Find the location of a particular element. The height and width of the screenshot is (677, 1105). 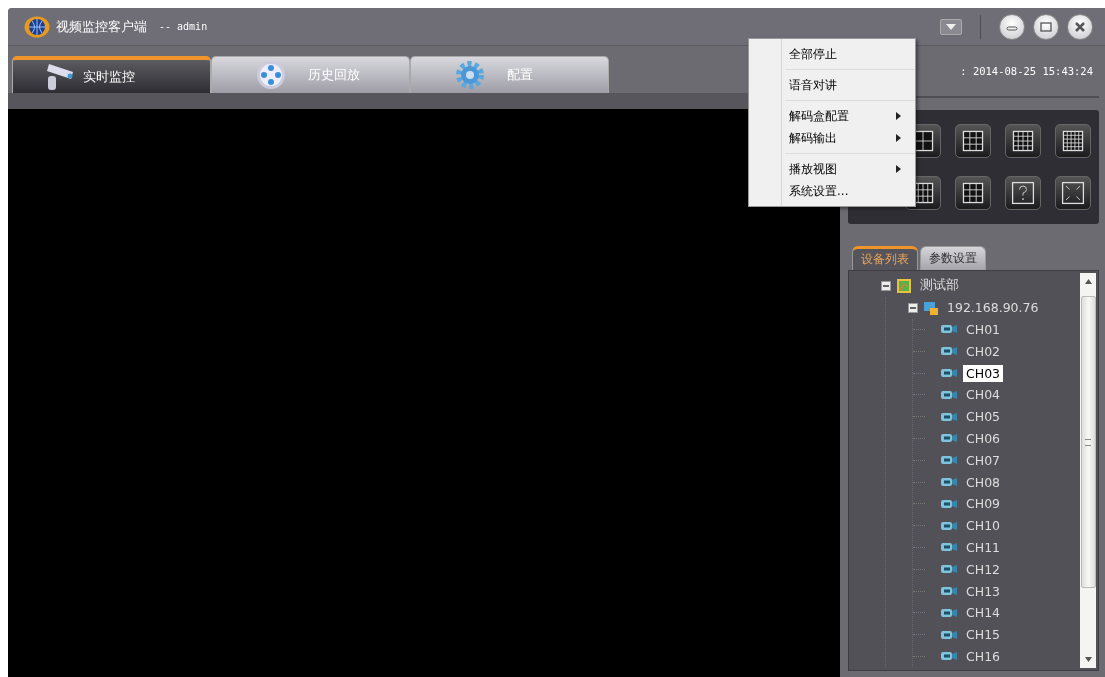

caret-icon is located at coordinates (951, 26).